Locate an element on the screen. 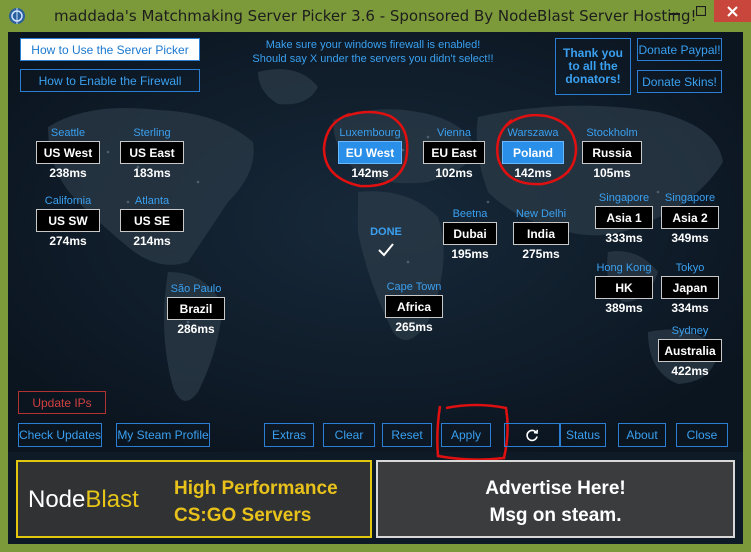  status-button: Status is located at coordinates (583, 435).